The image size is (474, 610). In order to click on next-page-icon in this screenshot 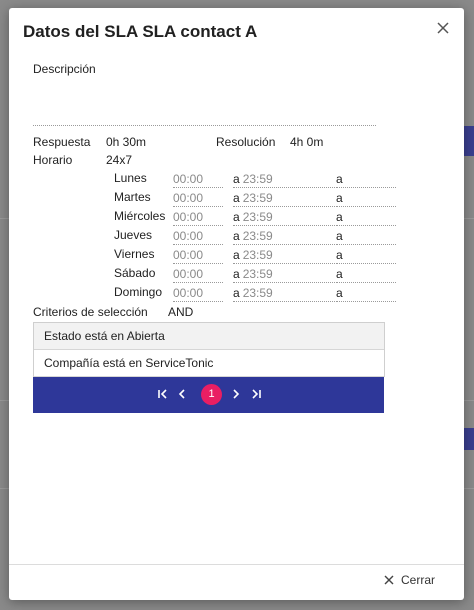, I will do `click(236, 394)`.